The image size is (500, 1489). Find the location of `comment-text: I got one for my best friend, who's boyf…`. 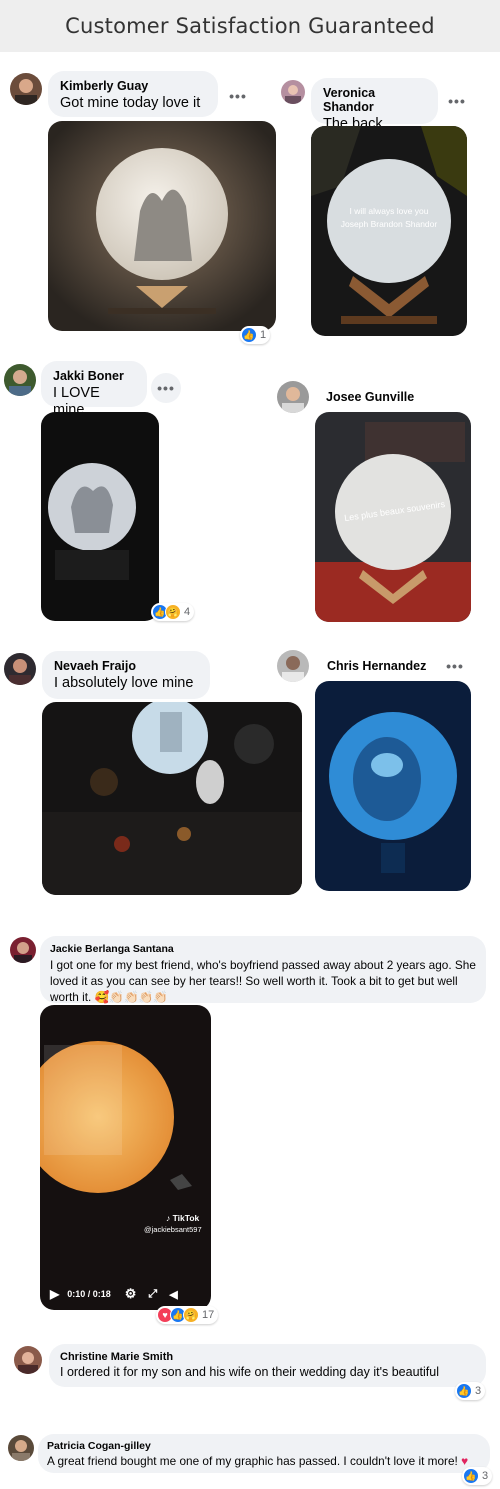

comment-text: I got one for my best friend, who's boyf… is located at coordinates (263, 981).